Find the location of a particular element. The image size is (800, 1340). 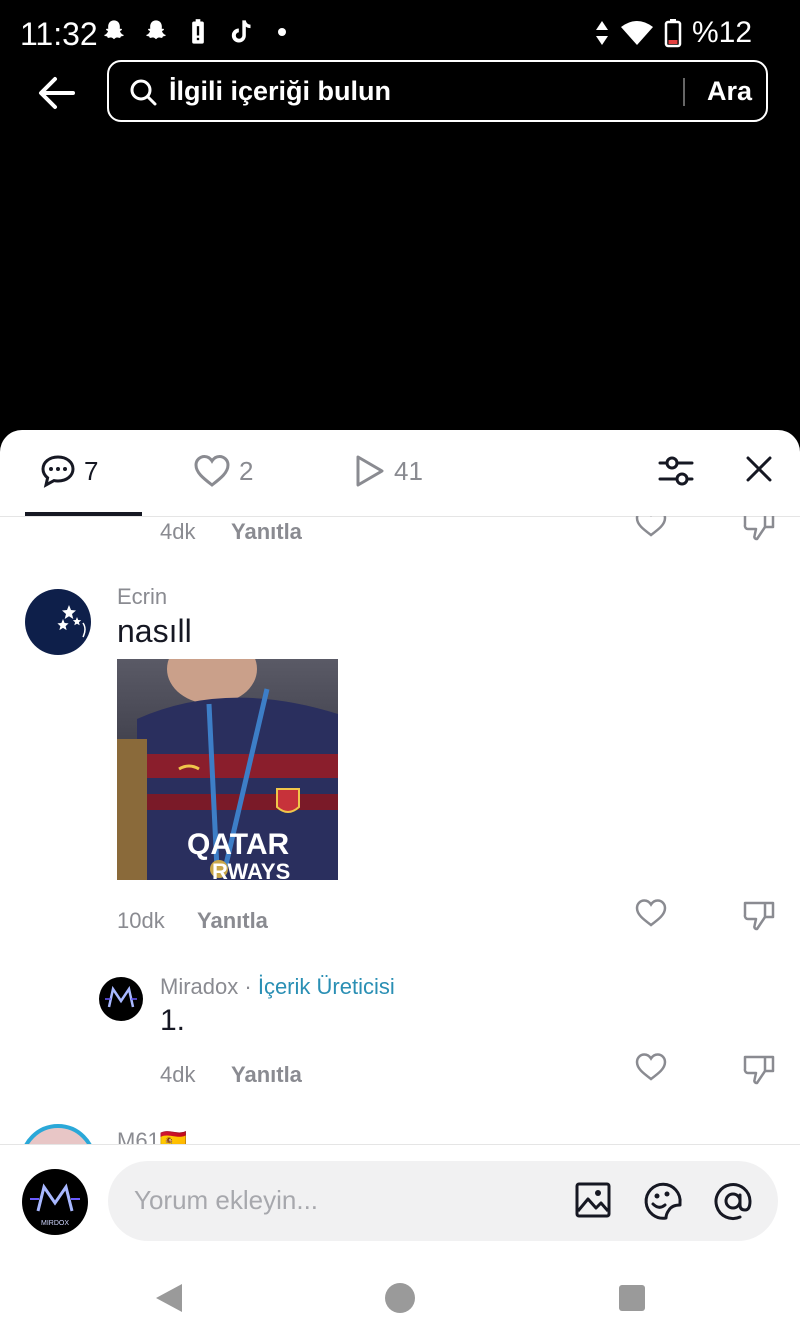

close-button is located at coordinates (759, 471).